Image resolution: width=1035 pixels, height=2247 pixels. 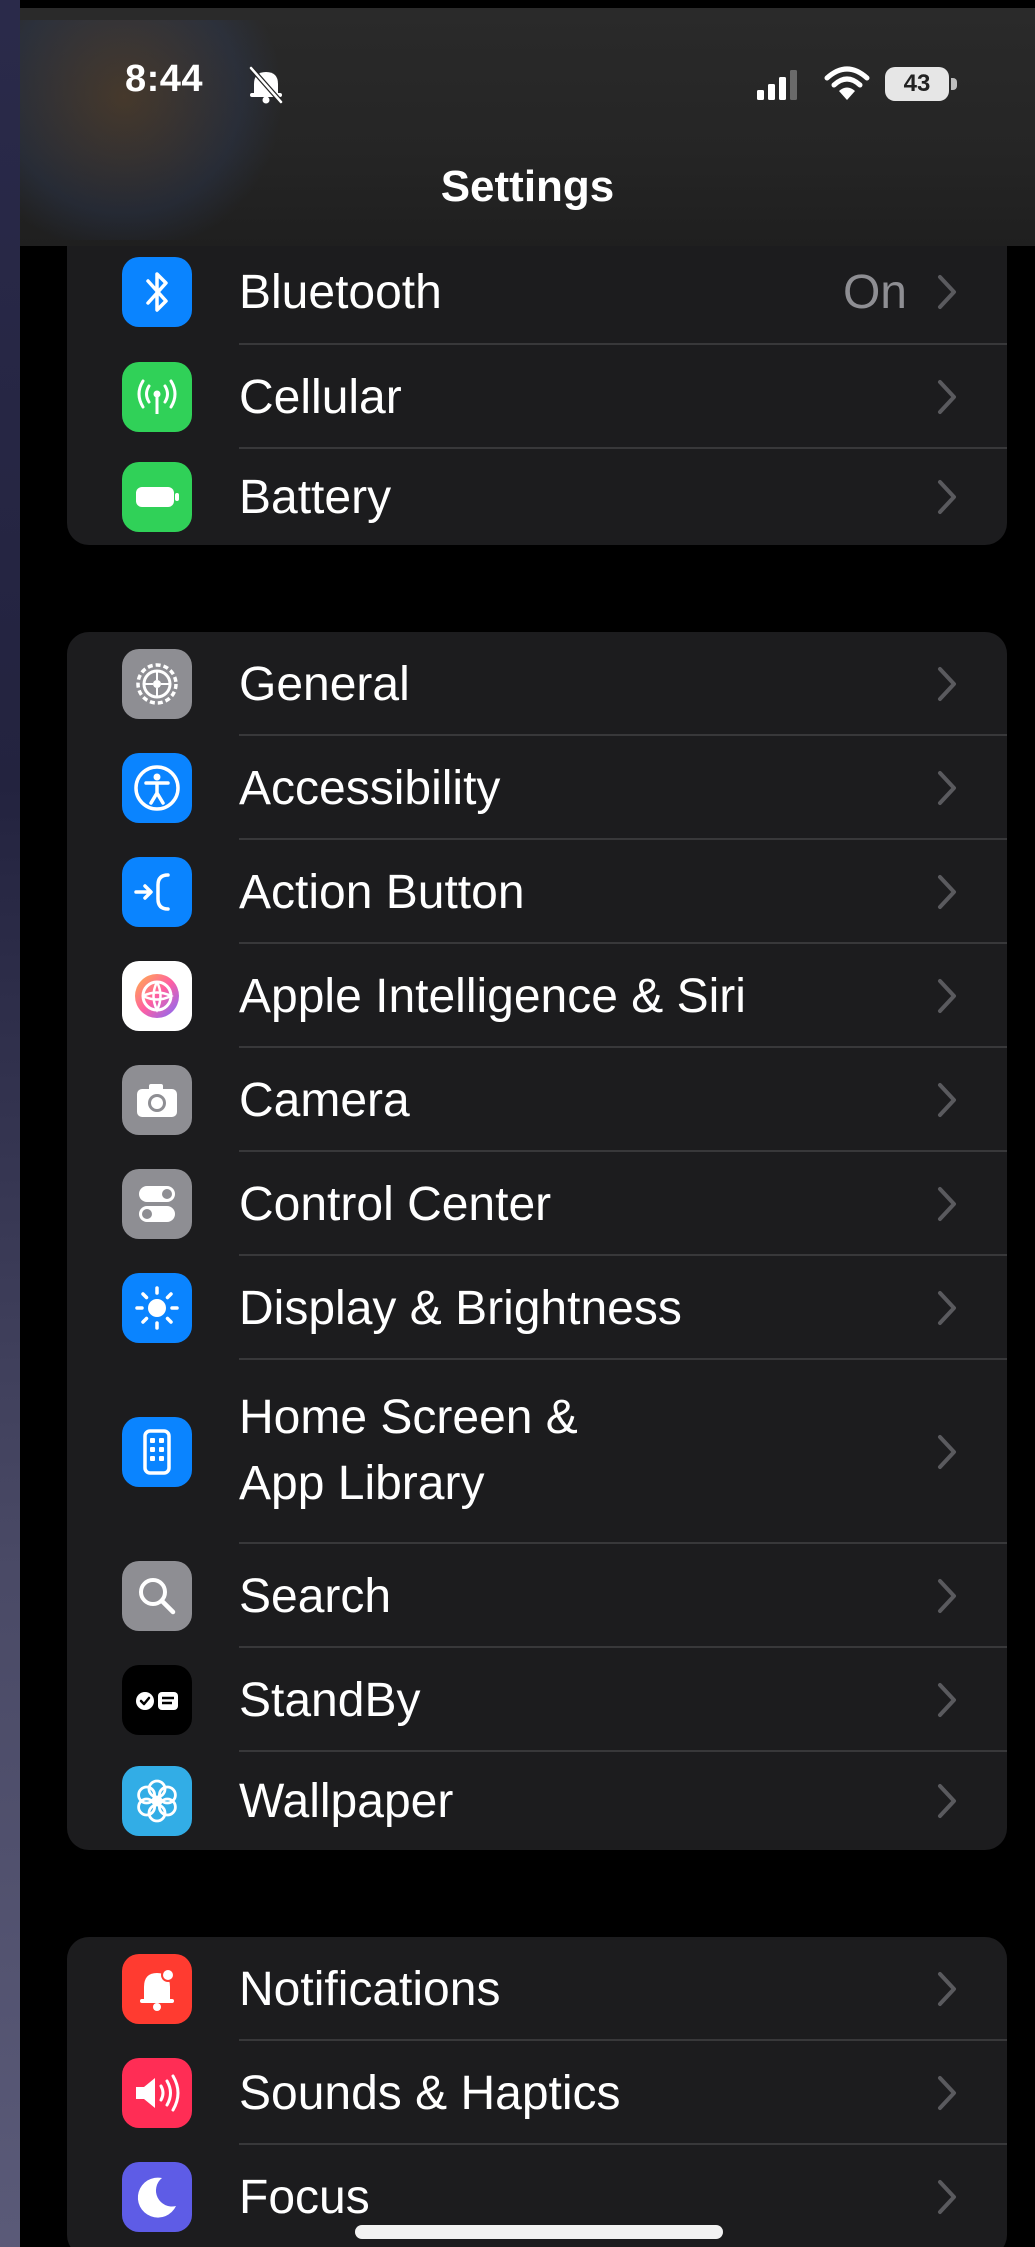 I want to click on settings-row-home-screen-app-library: Home Screen & App Library, so click(x=537, y=1452).